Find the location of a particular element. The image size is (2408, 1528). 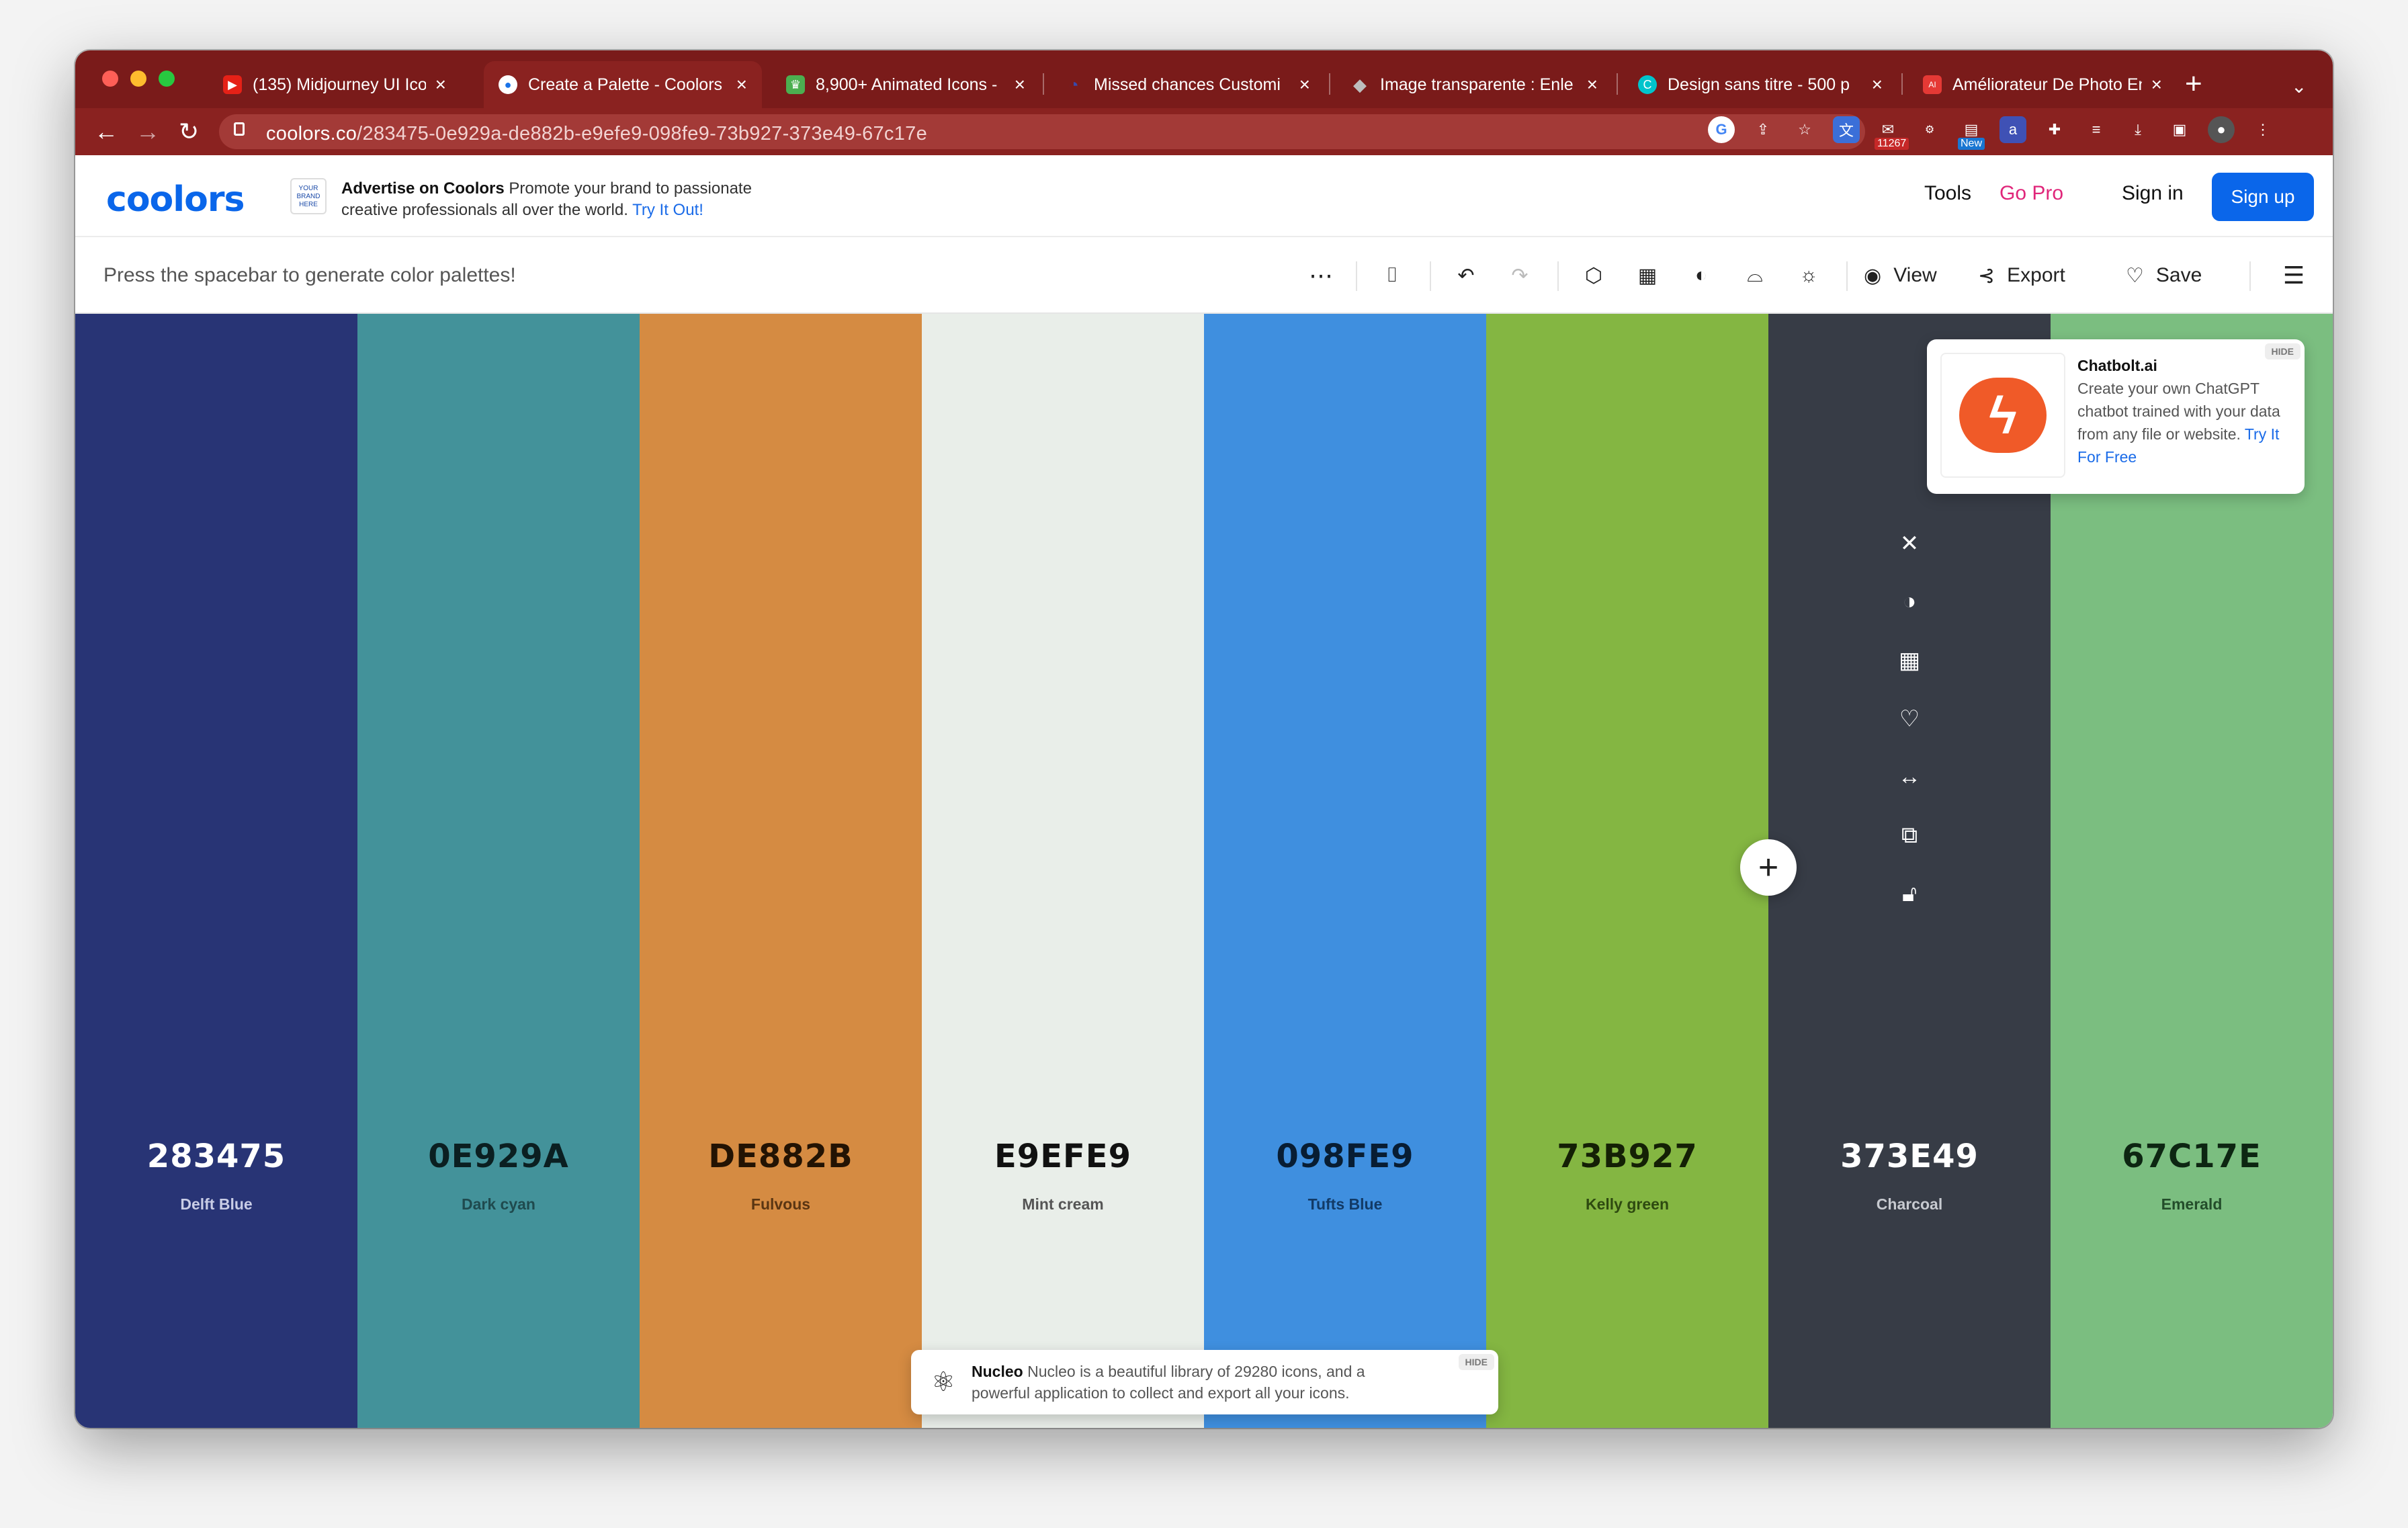

palette-column: DE882B Fulvous is located at coordinates (781, 871).